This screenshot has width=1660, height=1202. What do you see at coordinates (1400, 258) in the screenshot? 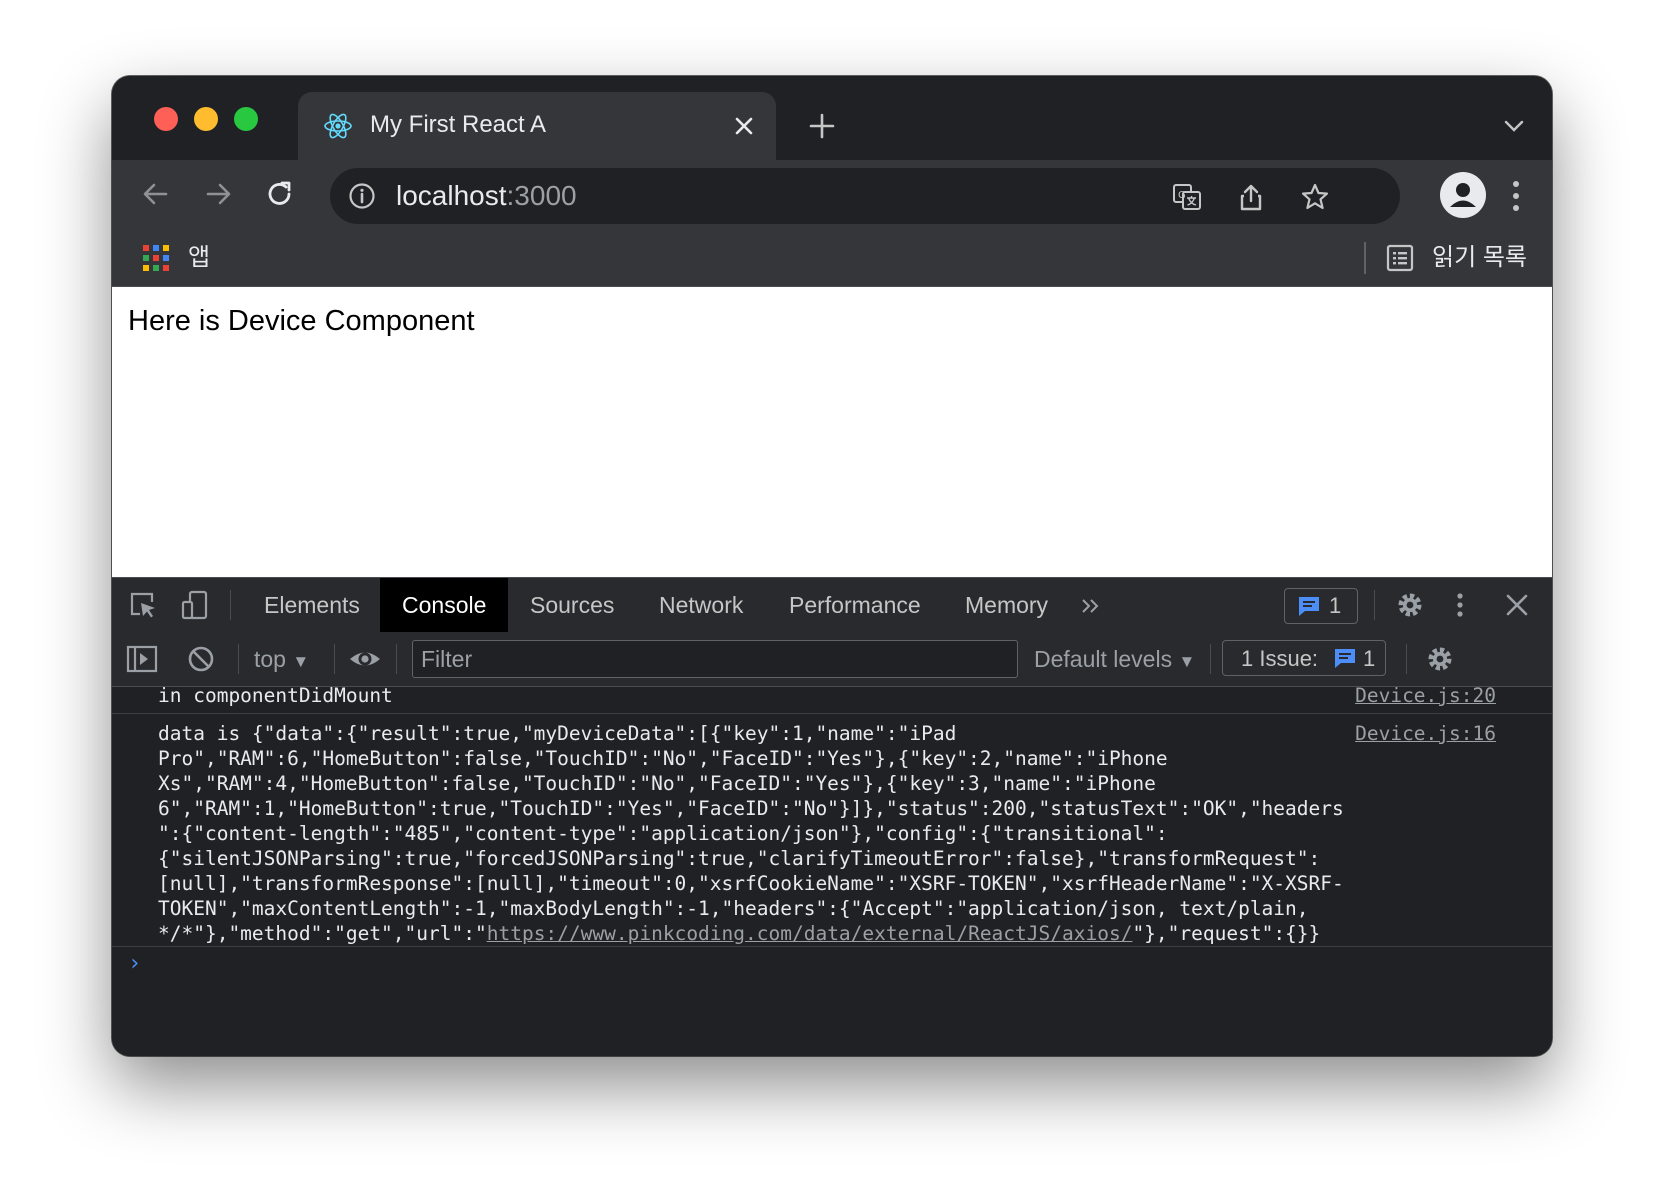
I see `reading-list-icon` at bounding box center [1400, 258].